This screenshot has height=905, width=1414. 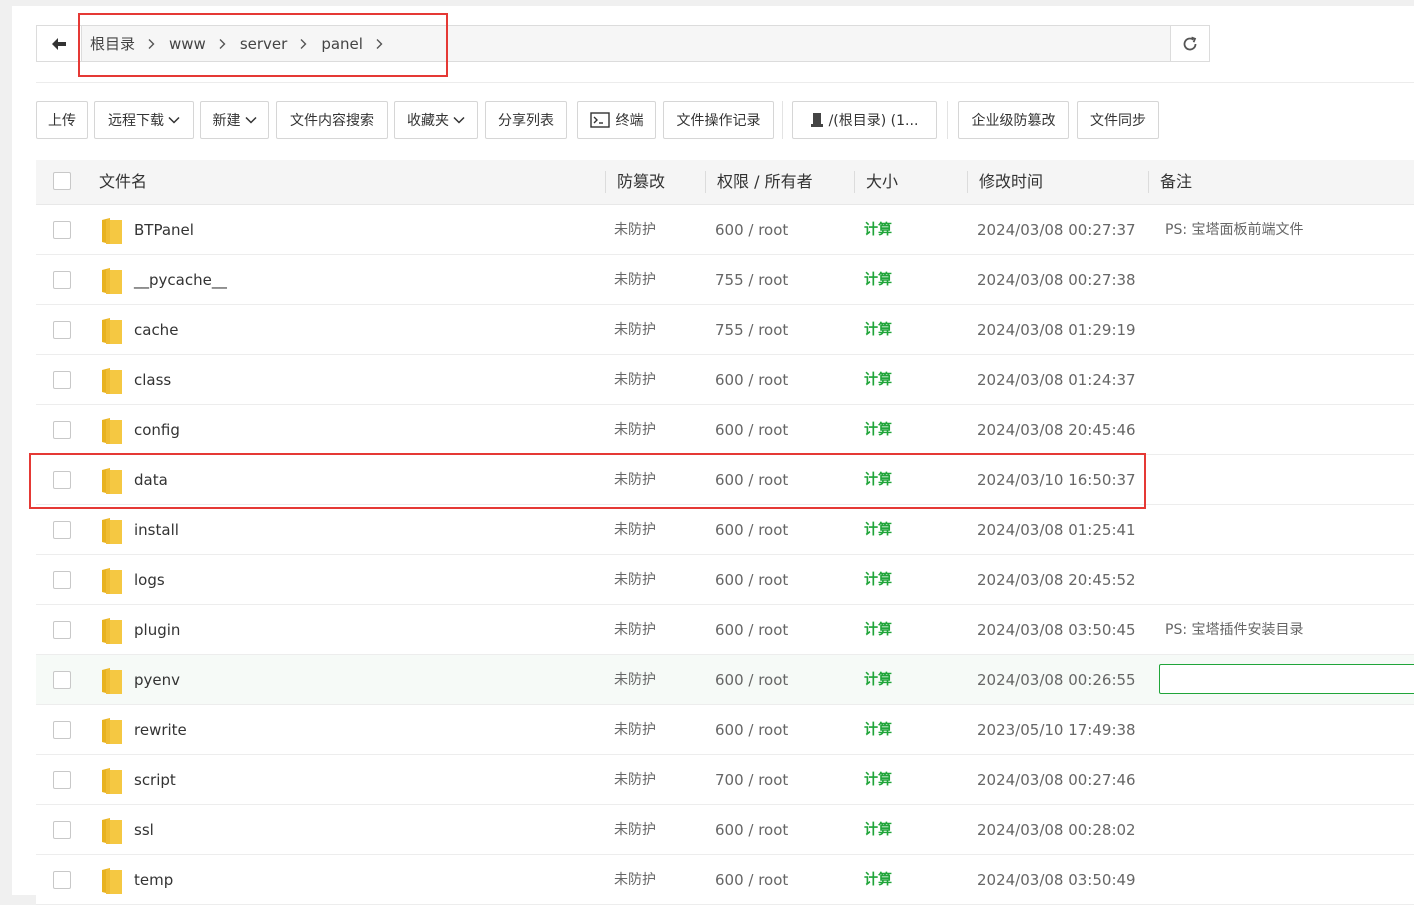 What do you see at coordinates (1286, 679) in the screenshot?
I see `note-input` at bounding box center [1286, 679].